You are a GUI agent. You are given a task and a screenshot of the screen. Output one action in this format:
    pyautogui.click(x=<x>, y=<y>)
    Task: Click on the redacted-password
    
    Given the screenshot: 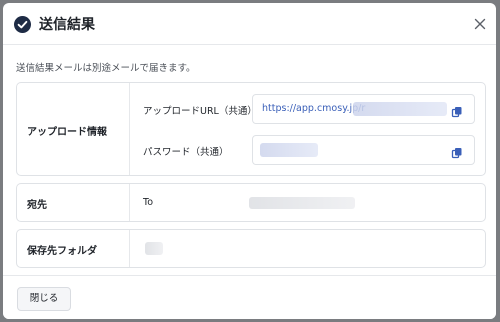 What is the action you would take?
    pyautogui.click(x=289, y=150)
    